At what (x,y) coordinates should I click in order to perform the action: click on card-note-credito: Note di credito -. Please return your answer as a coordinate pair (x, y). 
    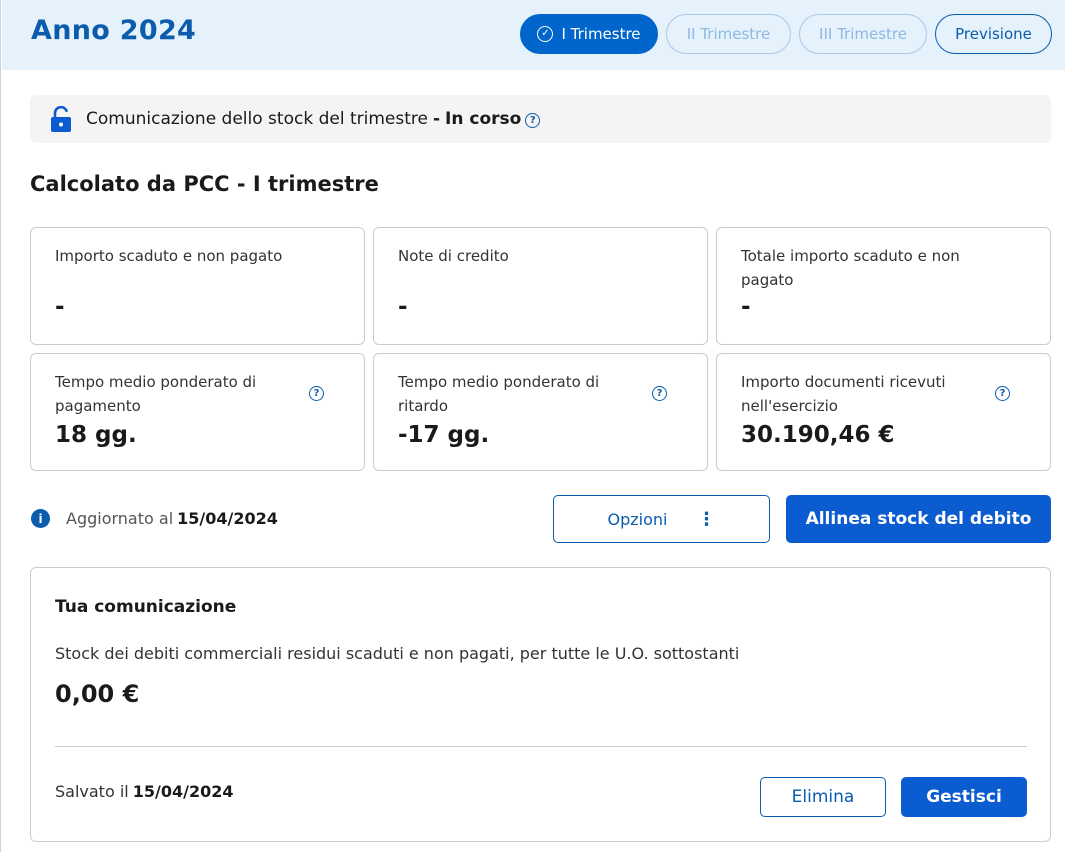
    Looking at the image, I should click on (540, 286).